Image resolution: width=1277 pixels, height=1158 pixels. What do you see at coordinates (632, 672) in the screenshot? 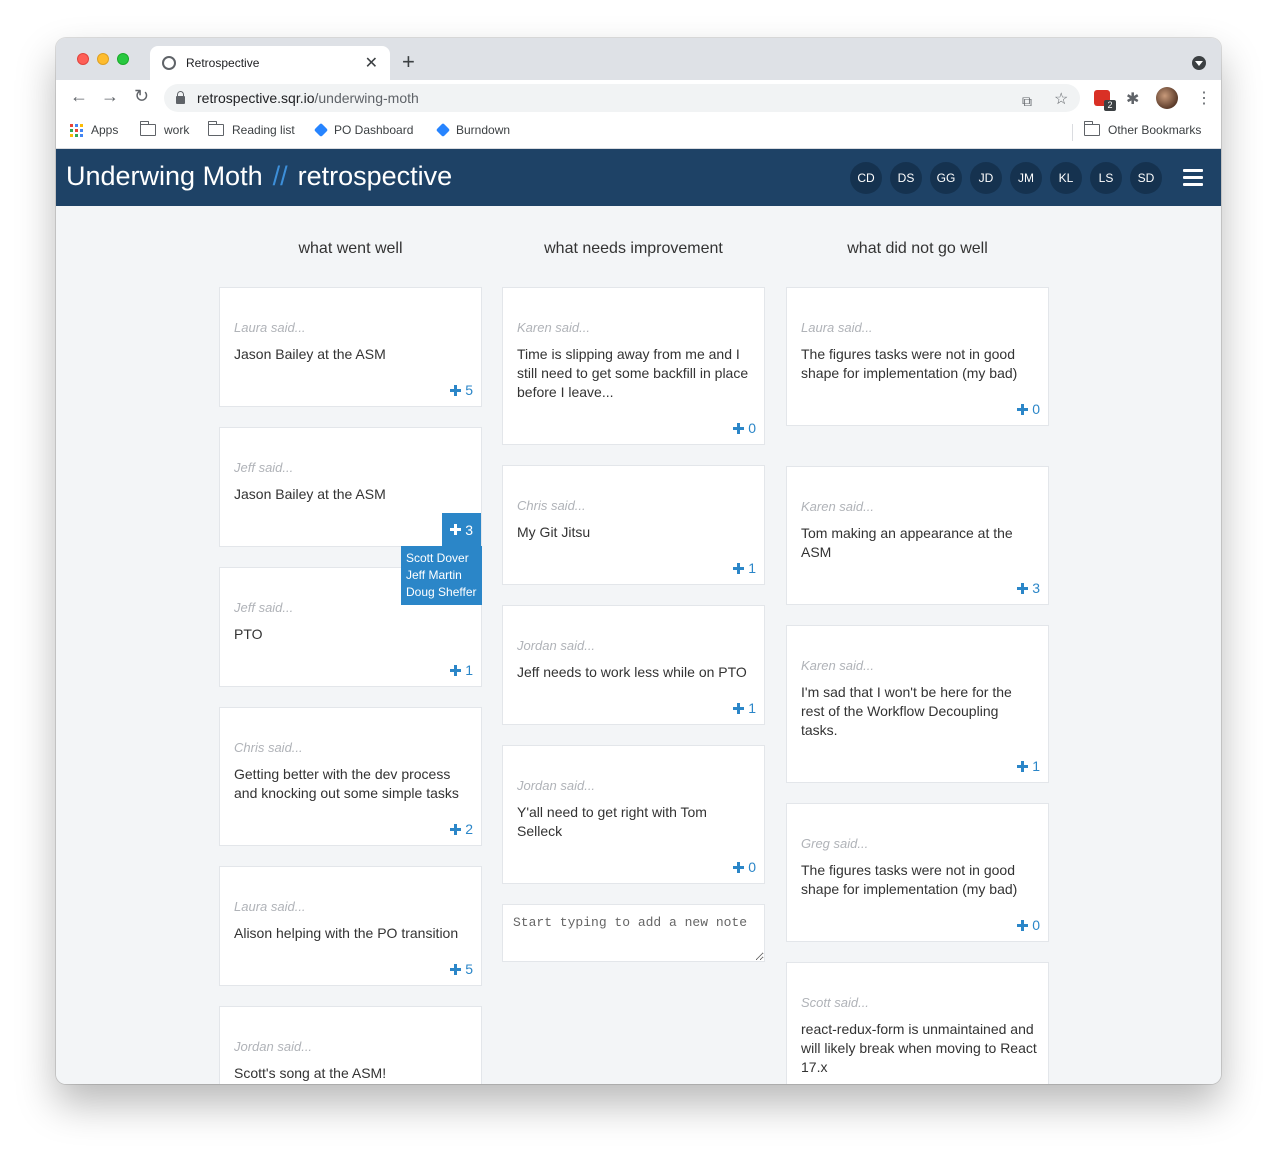
I see `note-text: Jeff needs to work less while on PTO` at bounding box center [632, 672].